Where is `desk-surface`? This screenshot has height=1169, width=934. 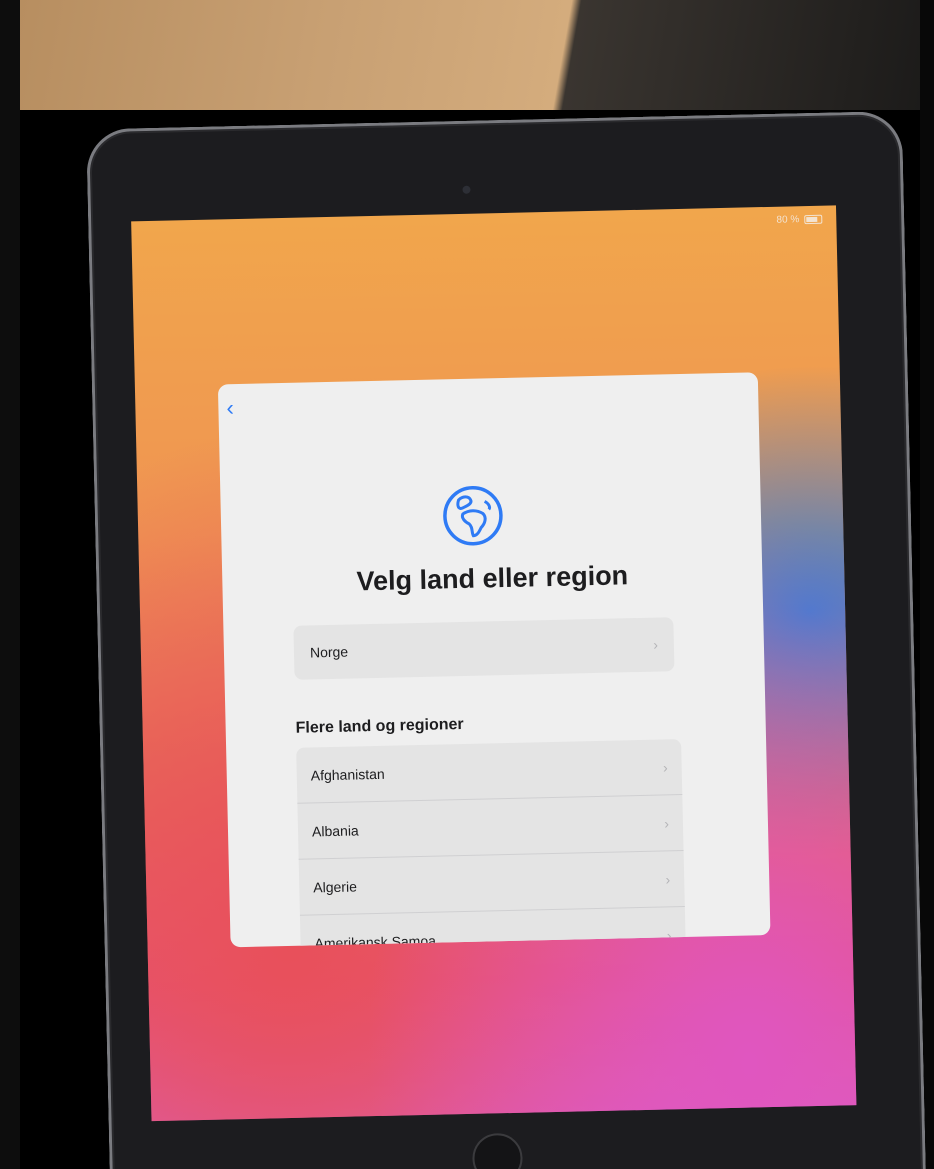 desk-surface is located at coordinates (467, 55).